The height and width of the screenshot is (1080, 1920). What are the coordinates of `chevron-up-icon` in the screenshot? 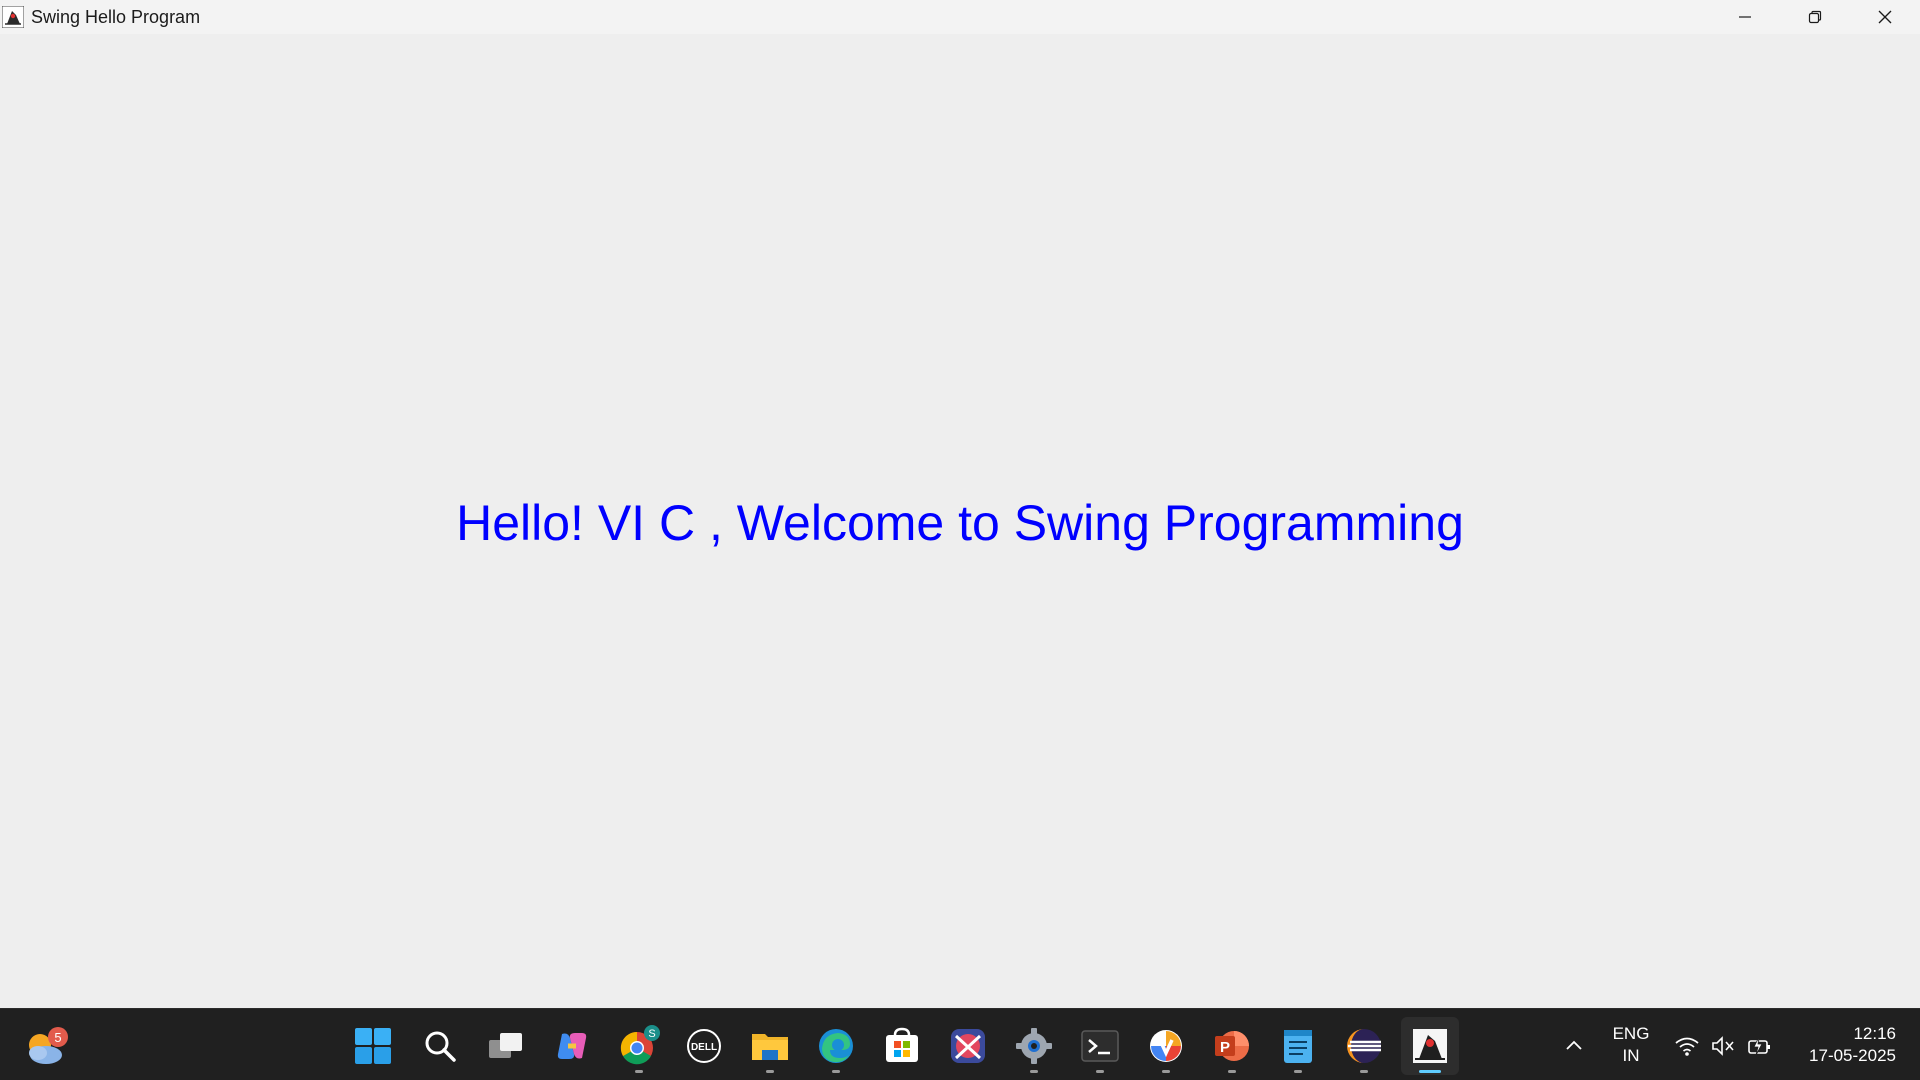 It's located at (1574, 1045).